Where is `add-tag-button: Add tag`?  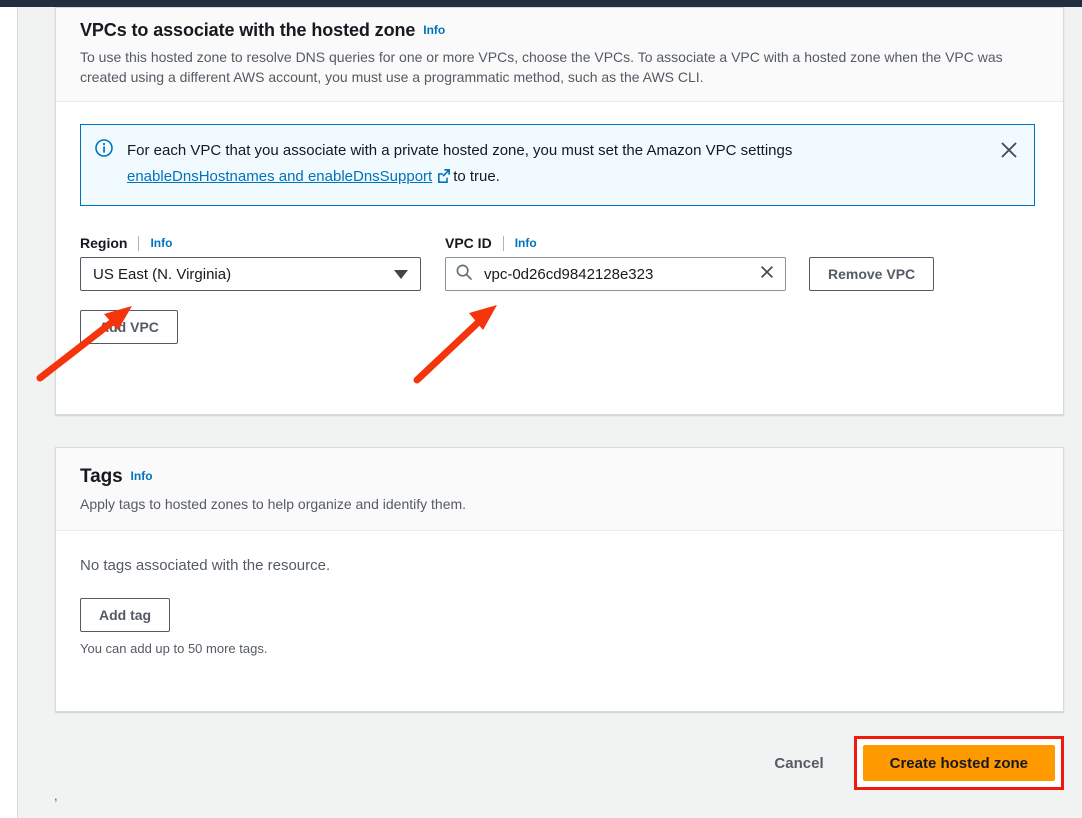
add-tag-button: Add tag is located at coordinates (125, 615).